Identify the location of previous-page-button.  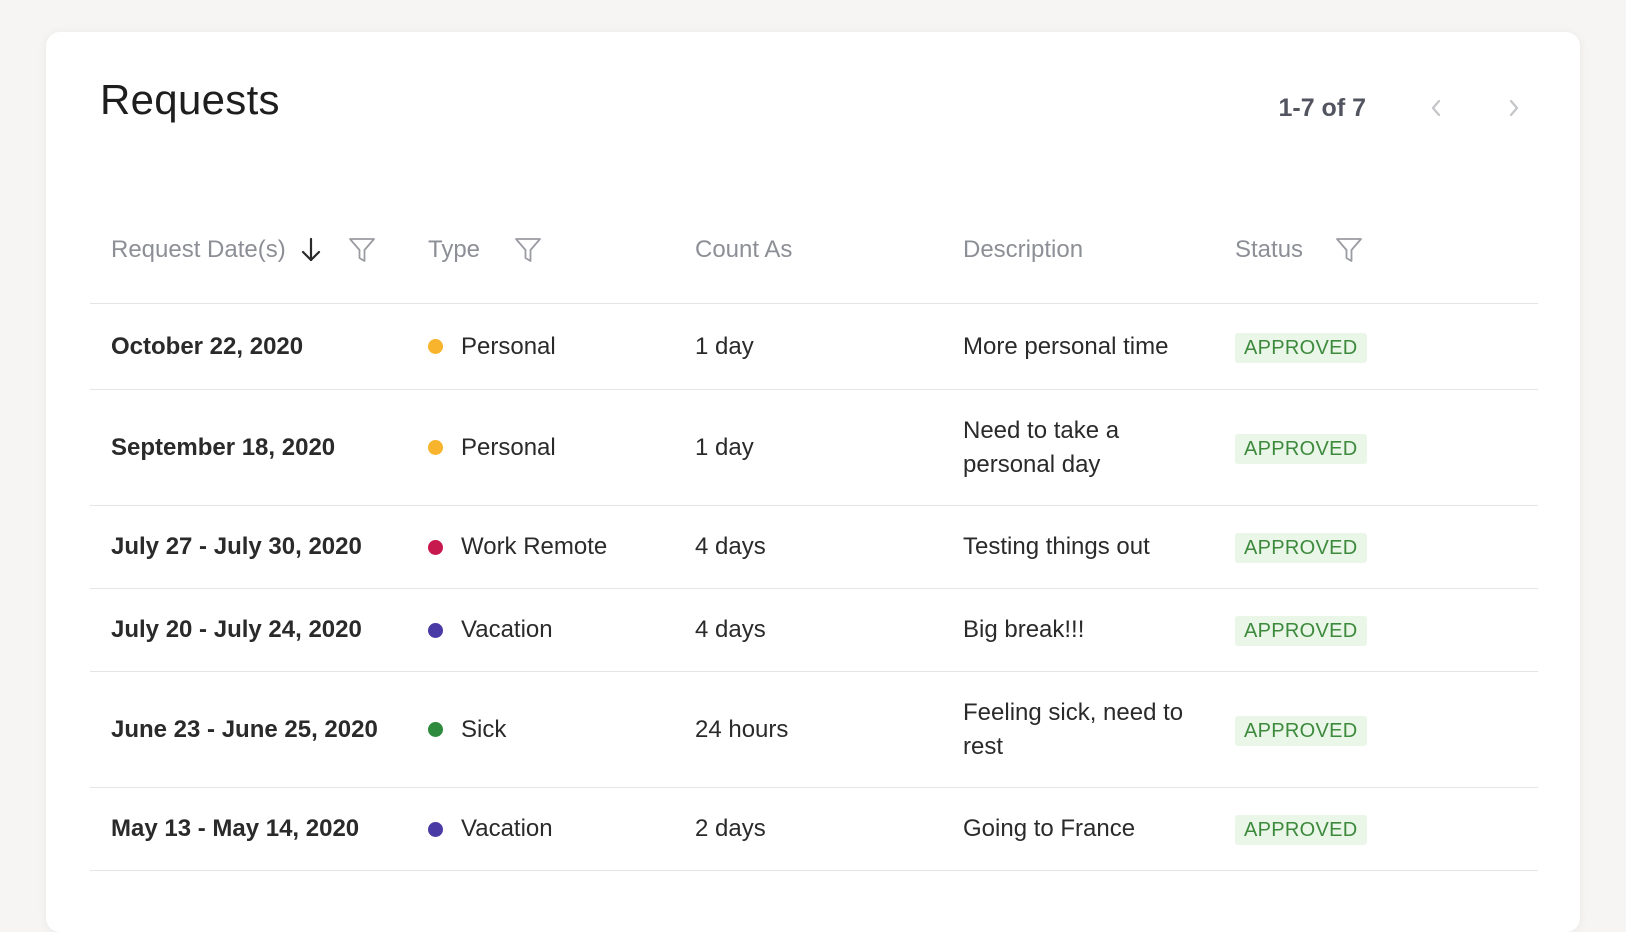
(1436, 108).